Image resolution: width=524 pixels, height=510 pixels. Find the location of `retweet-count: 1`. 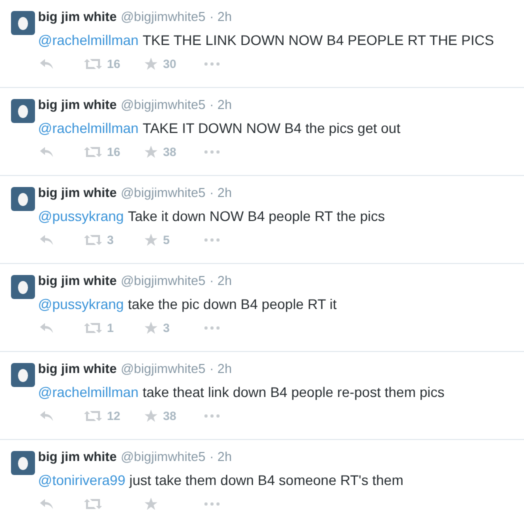

retweet-count: 1 is located at coordinates (110, 328).